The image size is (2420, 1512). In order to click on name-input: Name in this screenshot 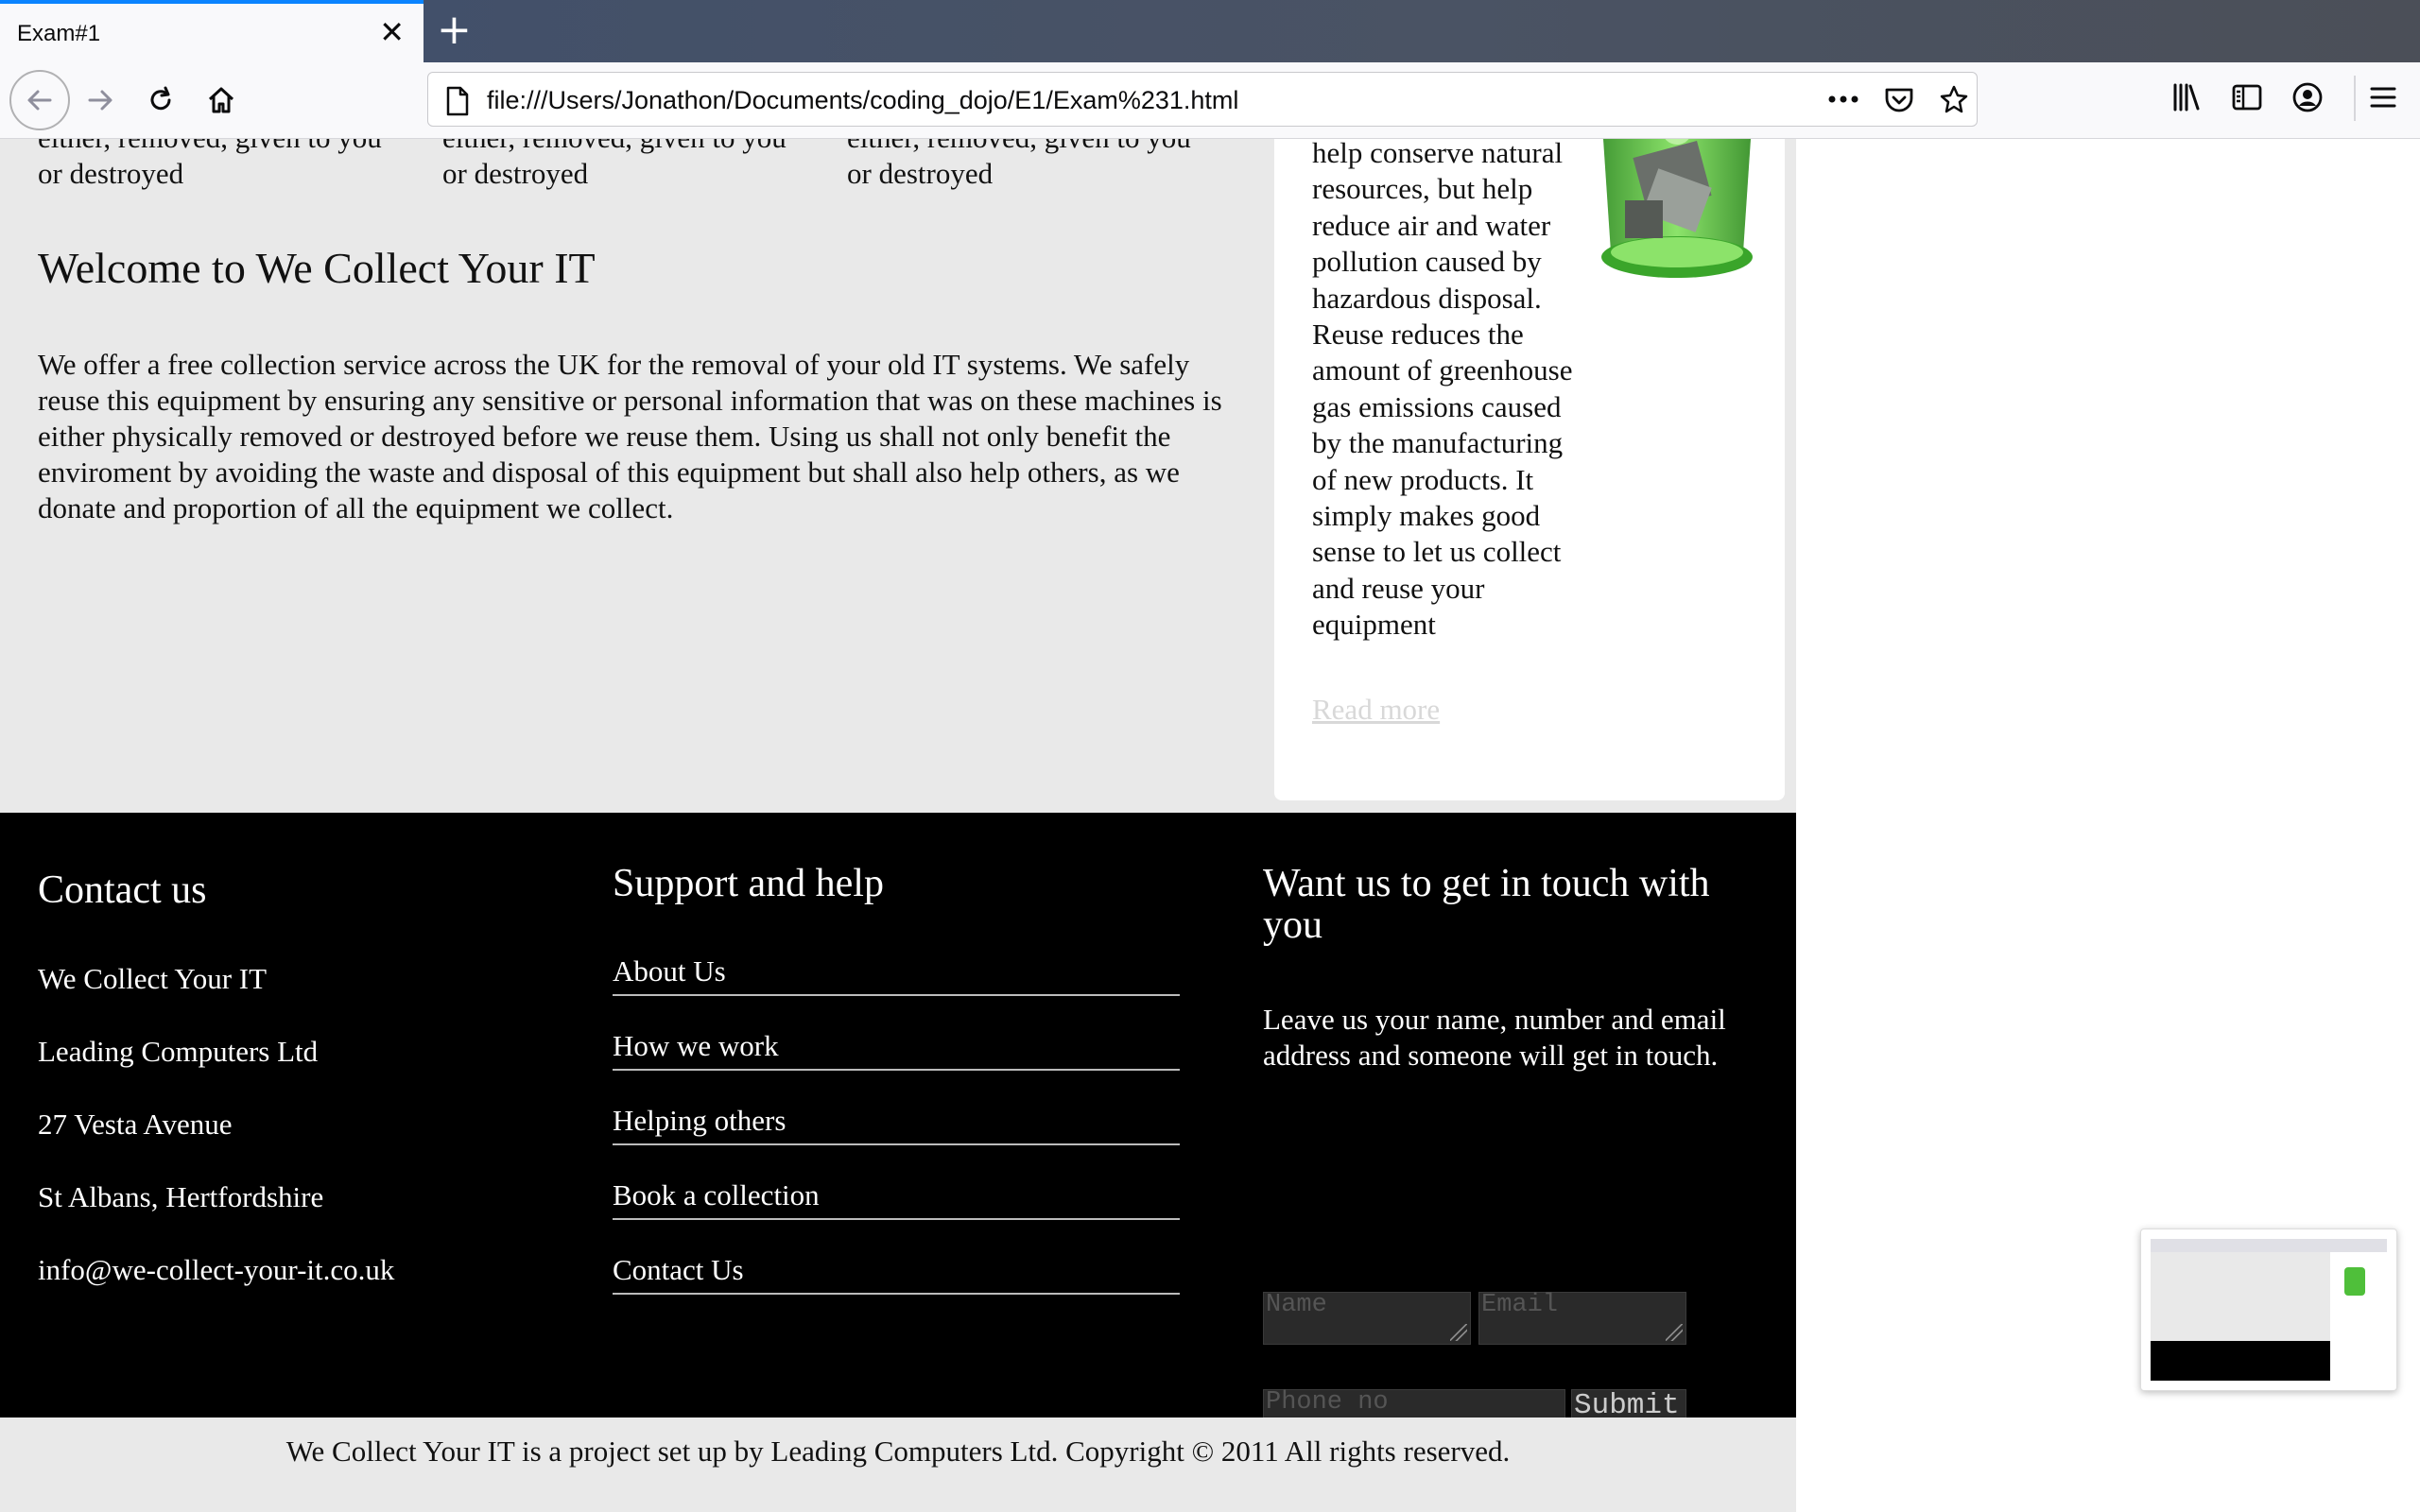, I will do `click(1367, 1318)`.